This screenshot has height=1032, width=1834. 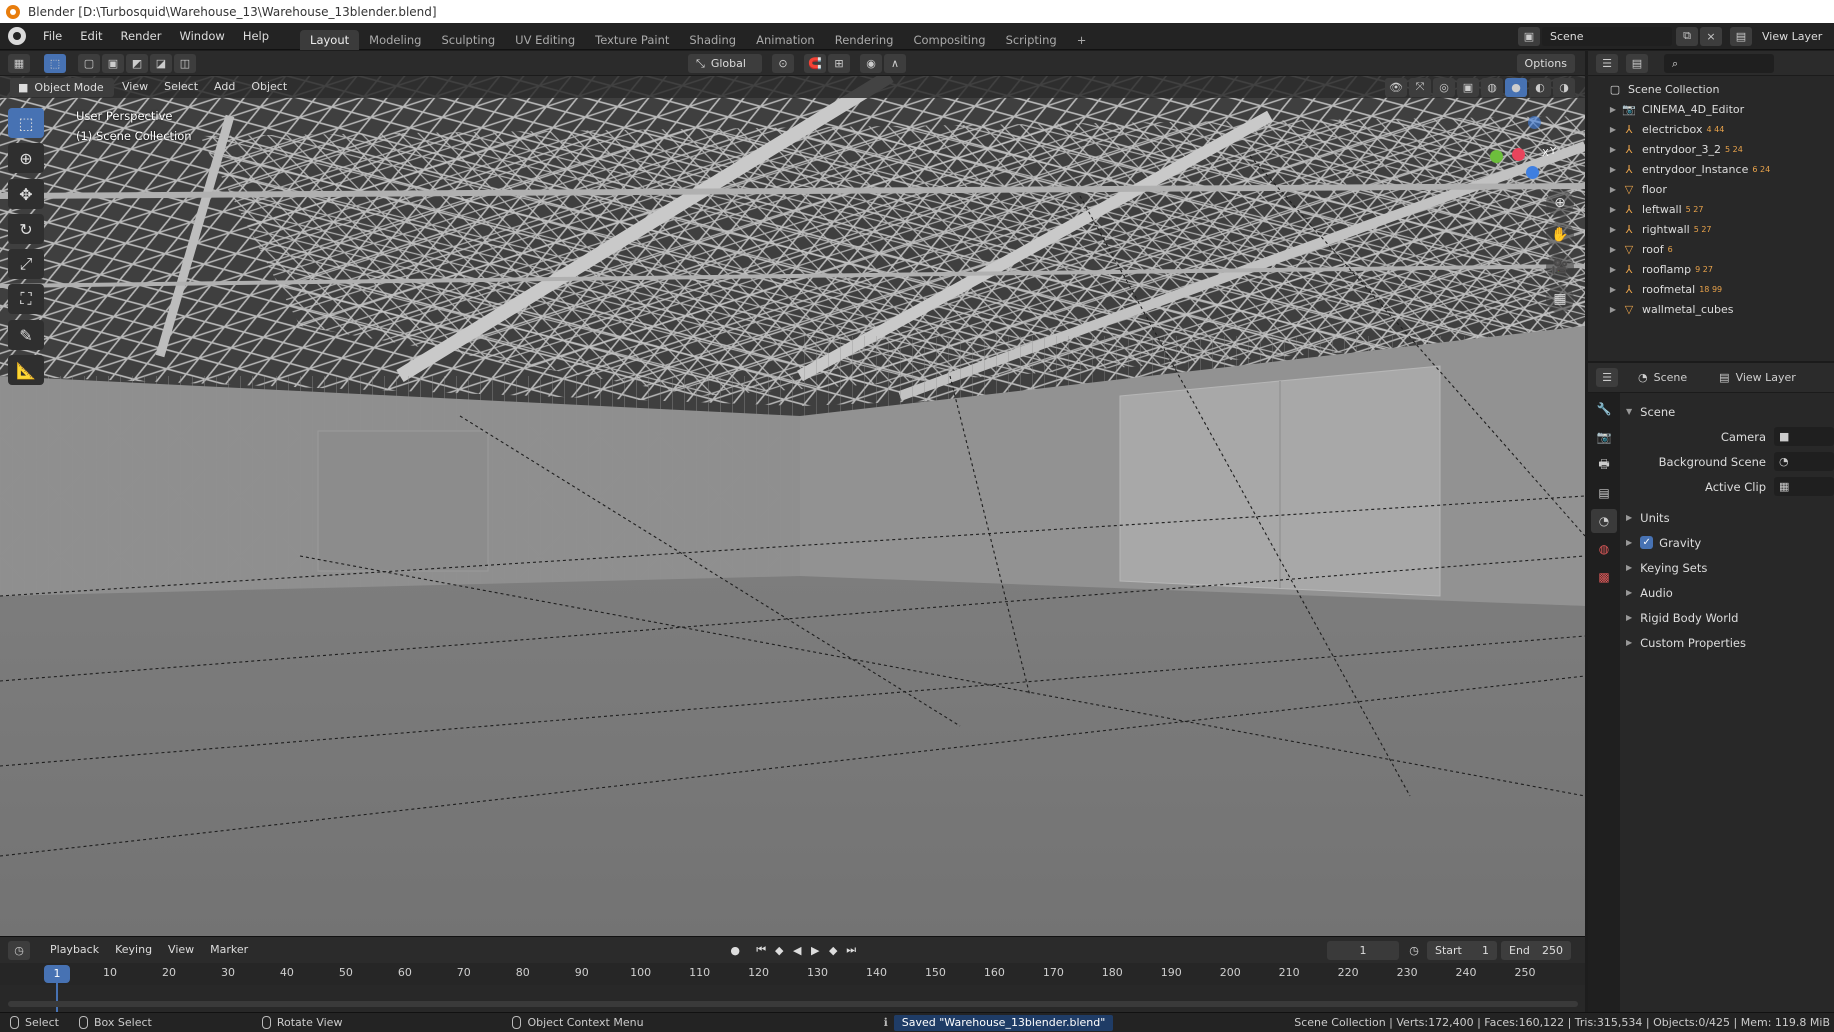 What do you see at coordinates (201, 36) in the screenshot?
I see `menu-window: Window` at bounding box center [201, 36].